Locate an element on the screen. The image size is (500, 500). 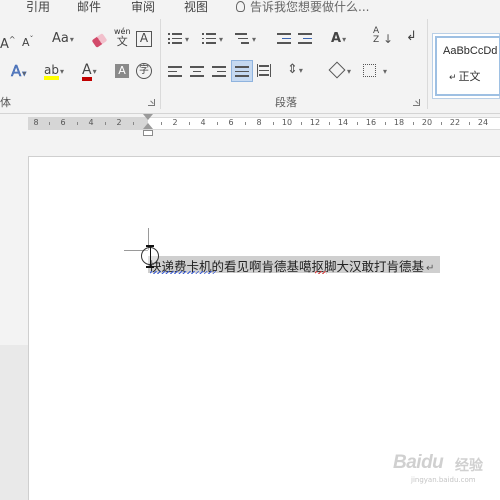
chinese-layout-button: A▾ is located at coordinates (338, 39).